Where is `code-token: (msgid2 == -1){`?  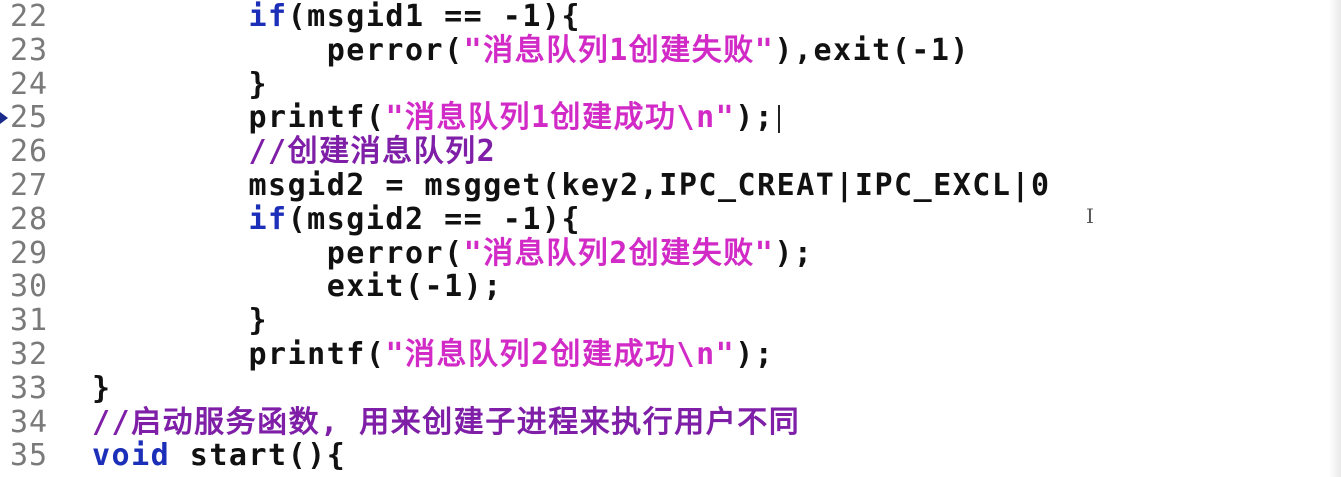
code-token: (msgid2 == -1){ is located at coordinates (434, 219).